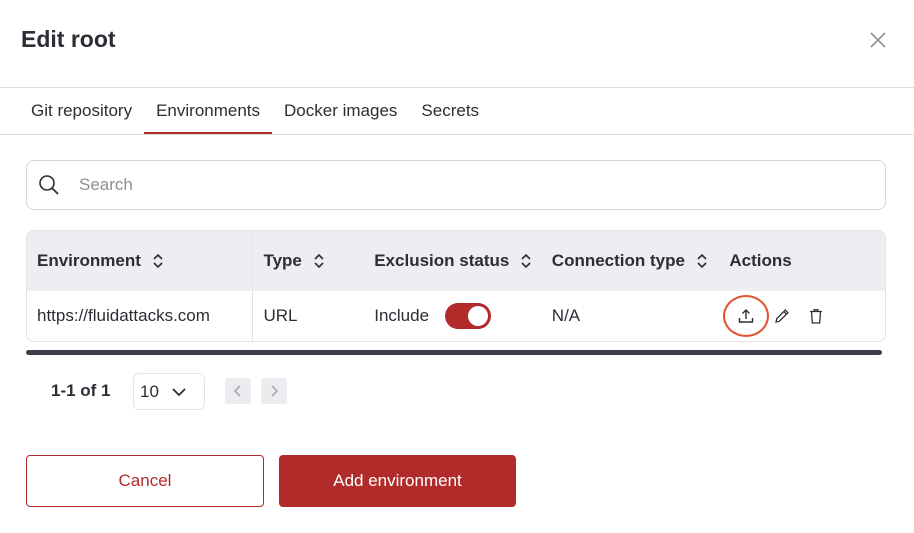 Image resolution: width=914 pixels, height=533 pixels. I want to click on next-page-button, so click(274, 391).